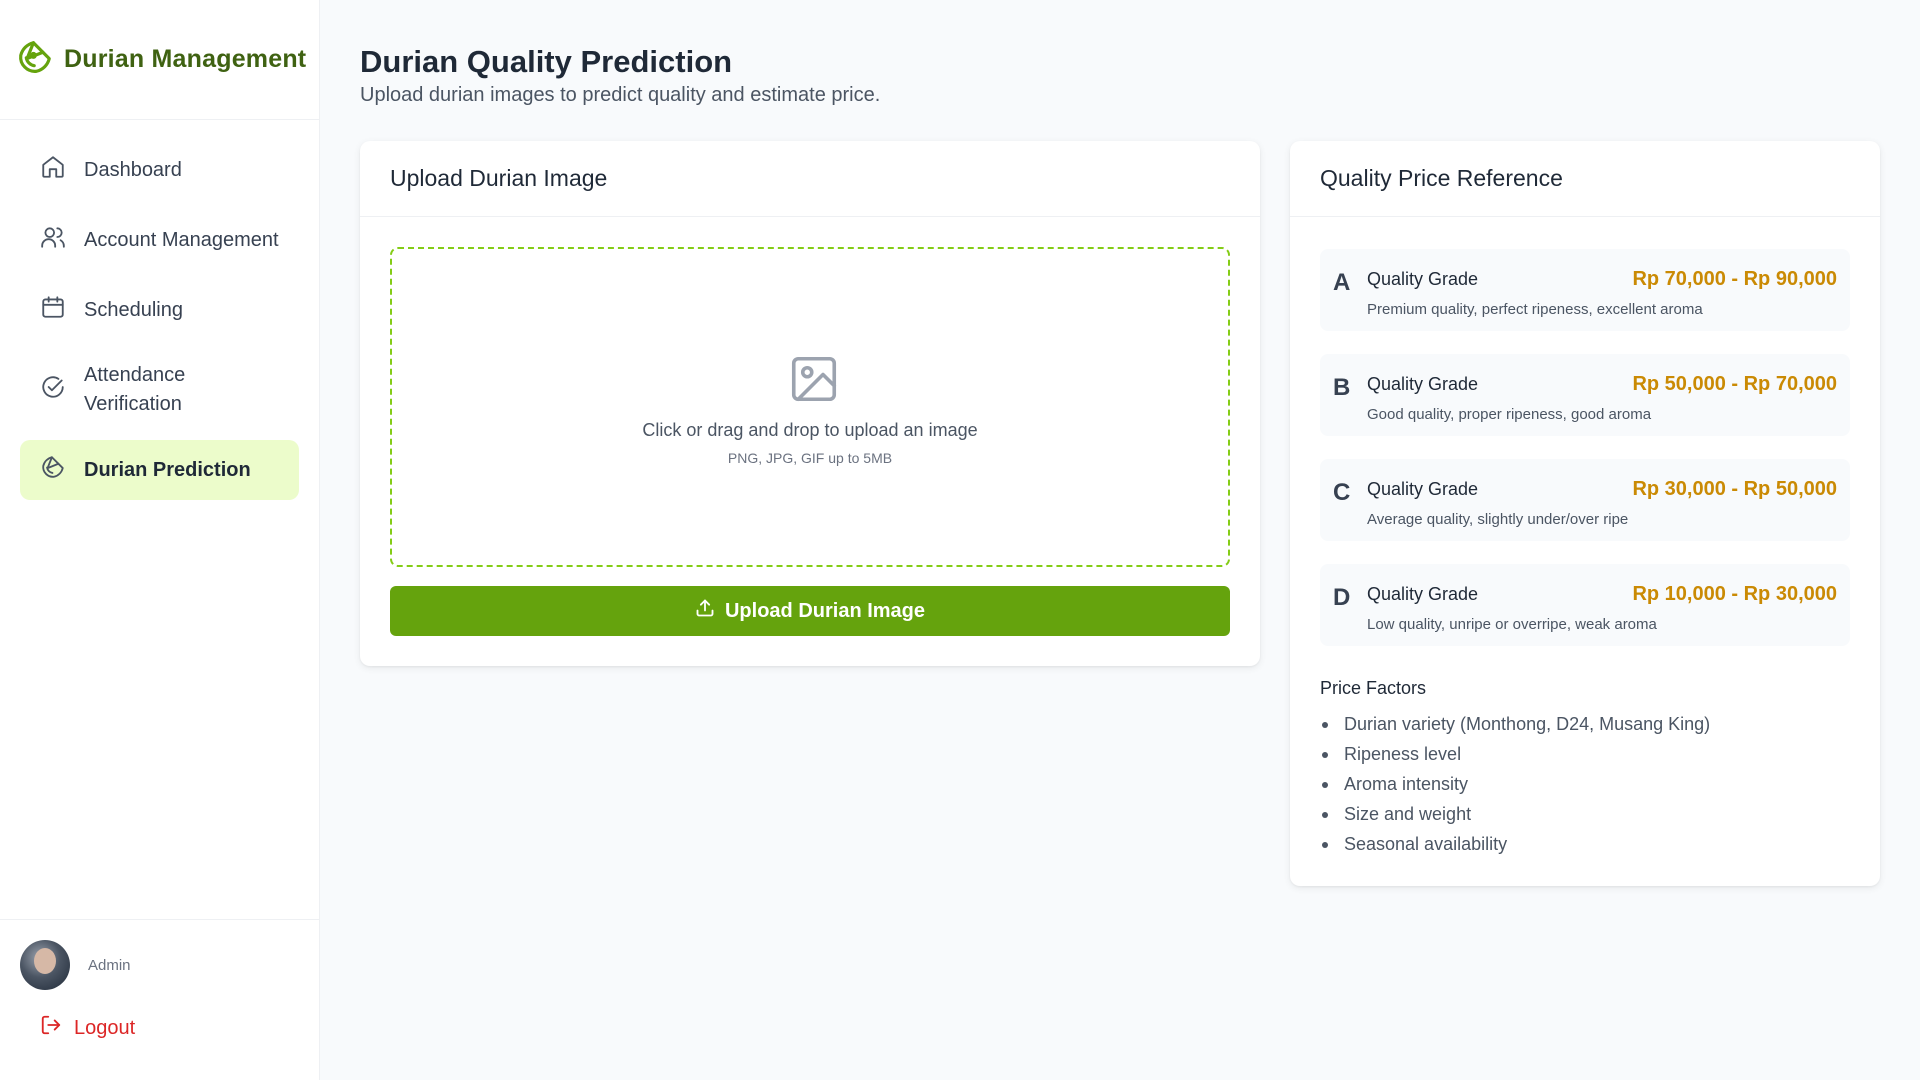 The height and width of the screenshot is (1080, 1920). Describe the element at coordinates (160, 955) in the screenshot. I see `user-profile: Admin` at that location.